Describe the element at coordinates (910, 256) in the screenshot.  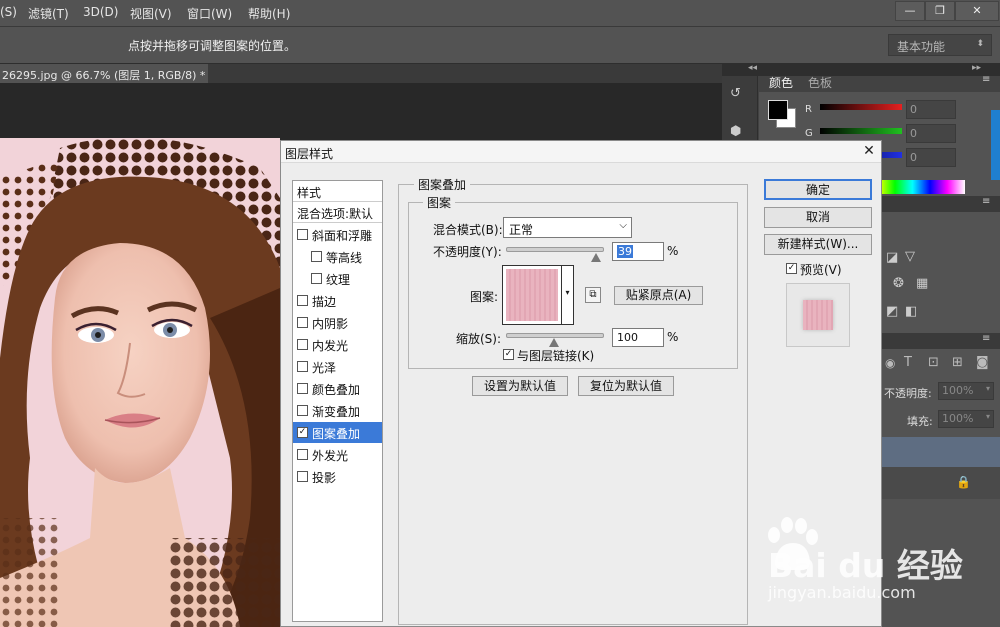
I see `adjust-gradient-icon: ▽` at that location.